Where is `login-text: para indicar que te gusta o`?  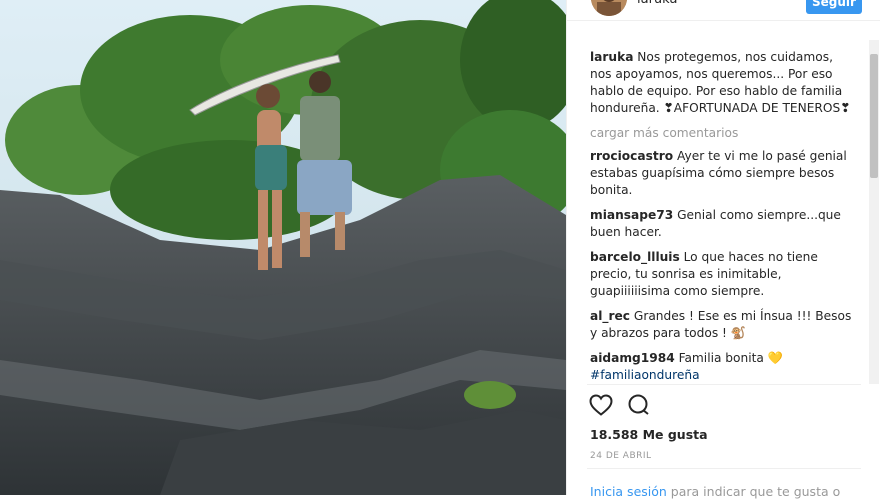
login-text: para indicar que te gusta o is located at coordinates (753, 491).